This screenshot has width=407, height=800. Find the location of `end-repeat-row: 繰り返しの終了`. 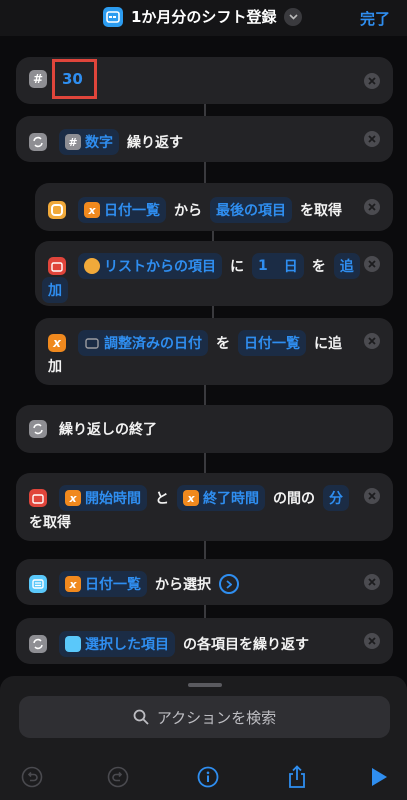

end-repeat-row: 繰り返しの終了 is located at coordinates (97, 429).